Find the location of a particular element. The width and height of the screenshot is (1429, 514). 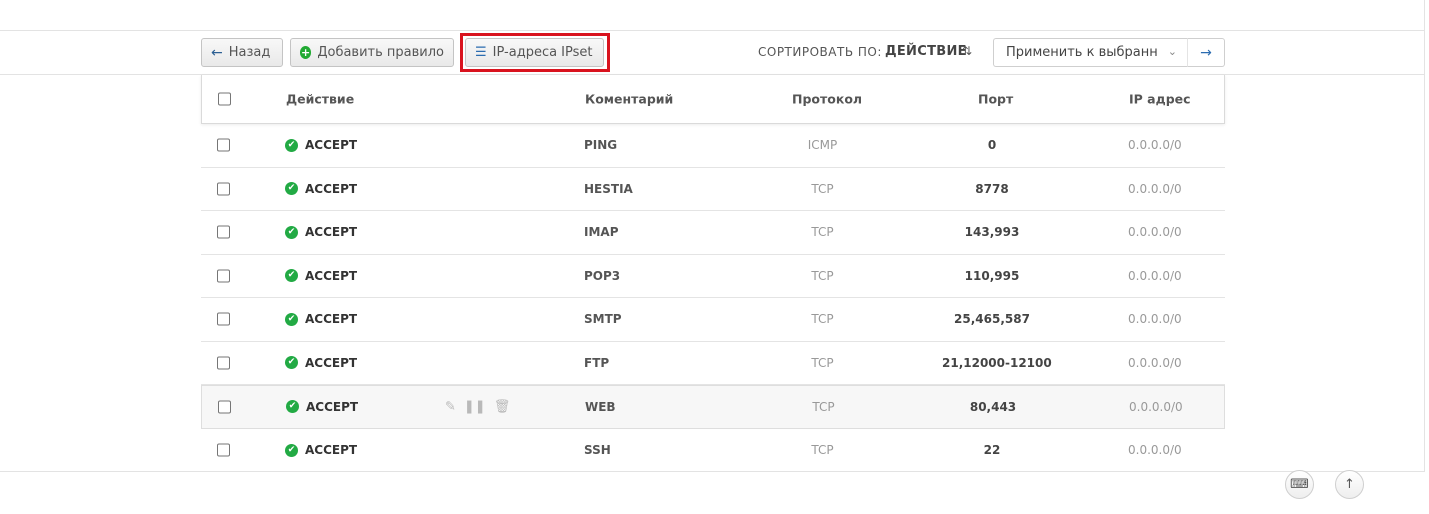

footer-divider is located at coordinates (712, 471).